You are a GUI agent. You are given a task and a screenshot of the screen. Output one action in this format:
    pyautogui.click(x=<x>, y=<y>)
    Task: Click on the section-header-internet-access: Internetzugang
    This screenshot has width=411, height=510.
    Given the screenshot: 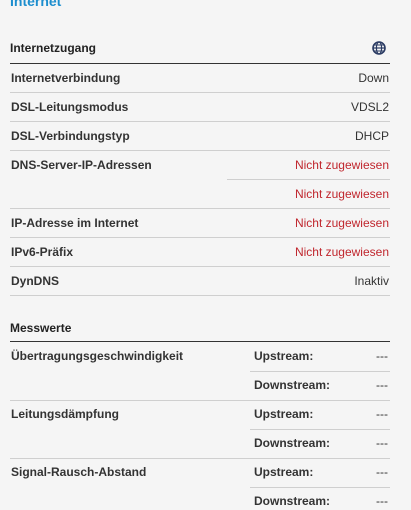 What is the action you would take?
    pyautogui.click(x=200, y=51)
    